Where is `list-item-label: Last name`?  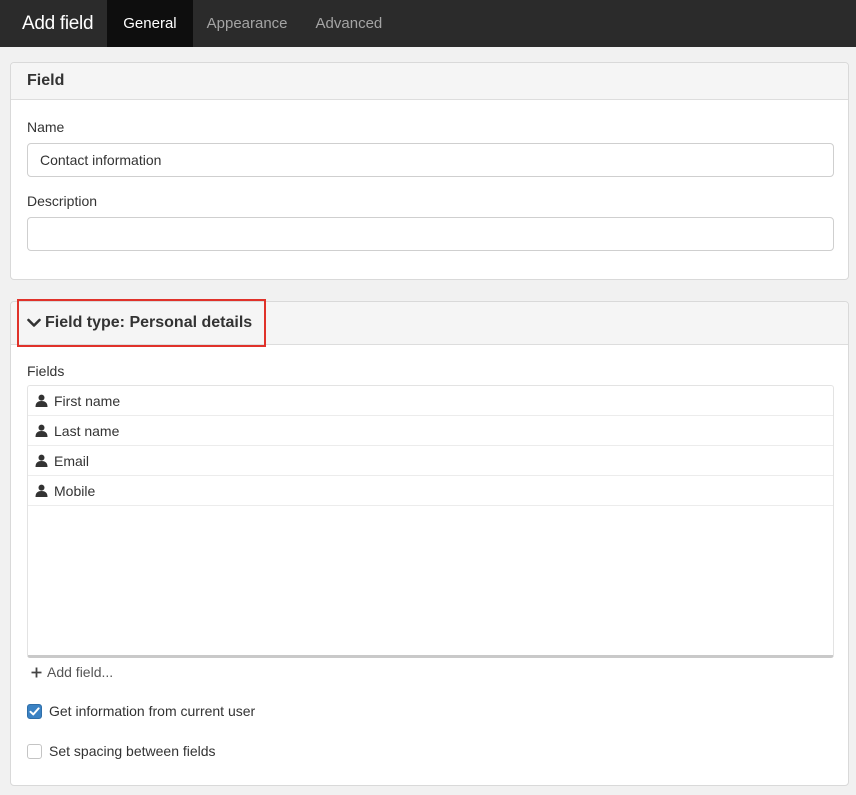 list-item-label: Last name is located at coordinates (87, 430).